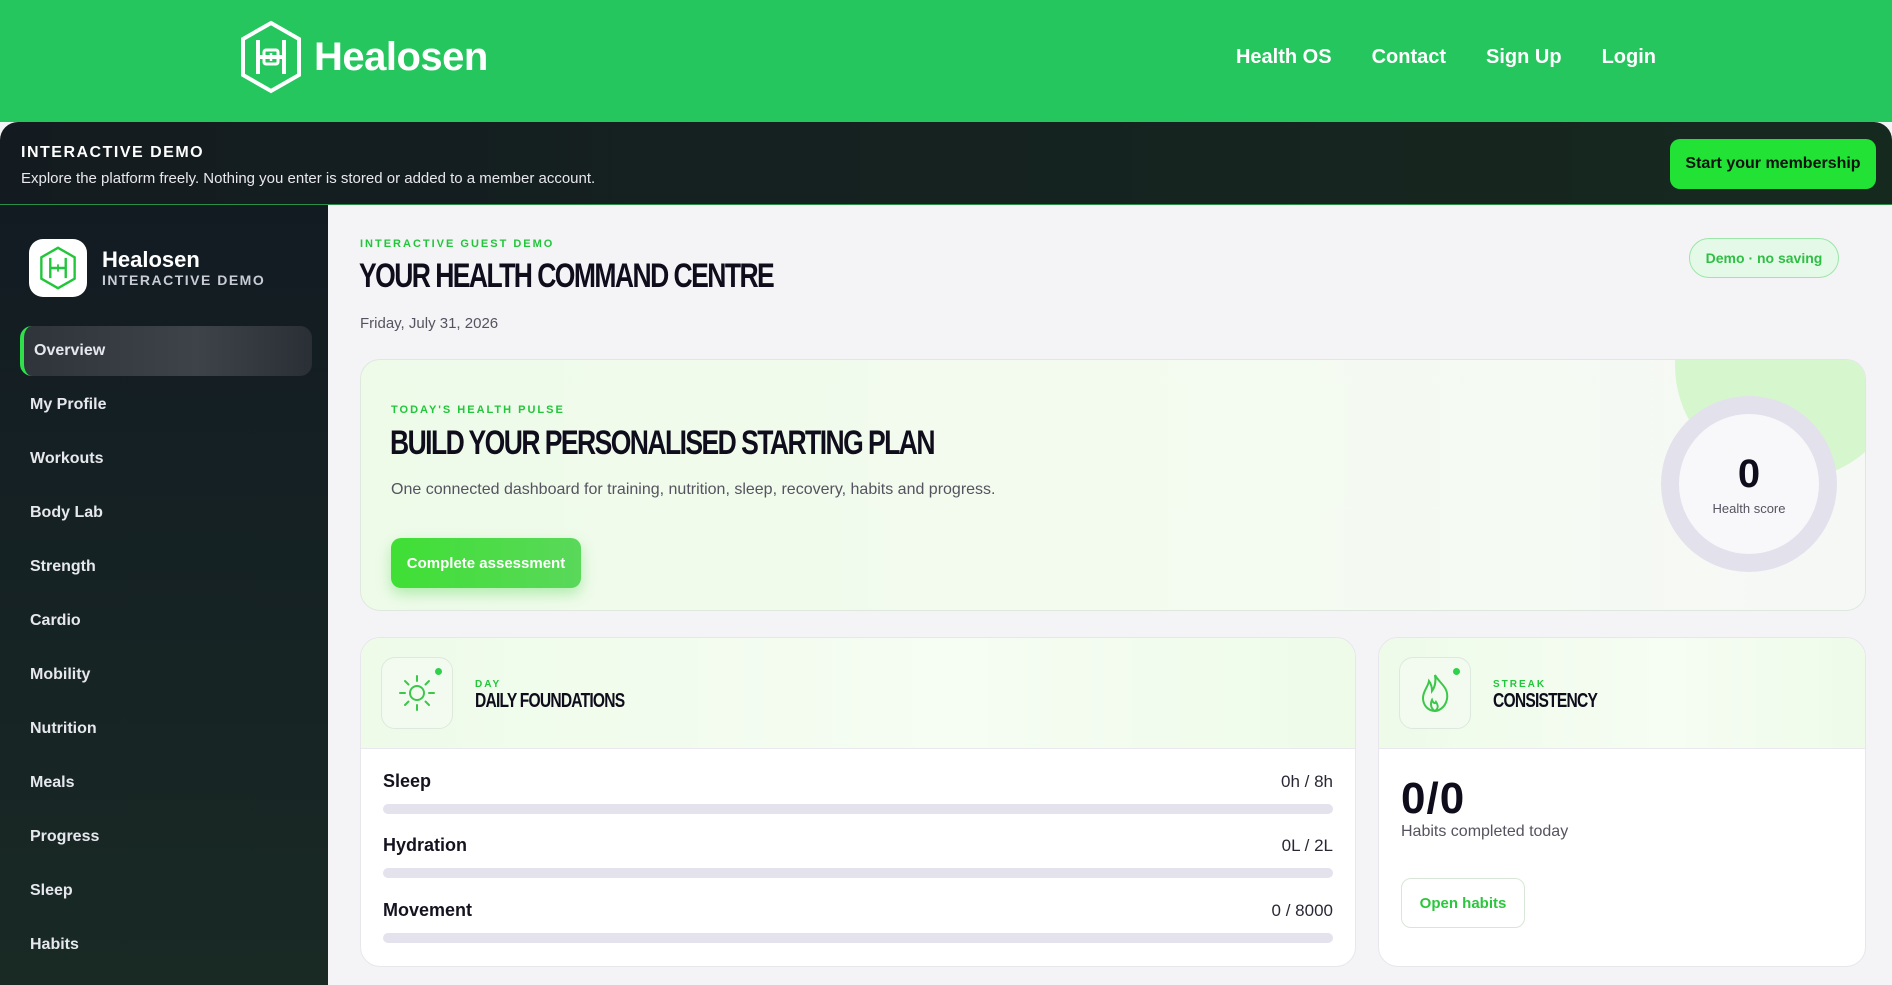 This screenshot has height=985, width=1892. Describe the element at coordinates (166, 513) in the screenshot. I see `sidebar-item-body-lab: Body Lab` at that location.